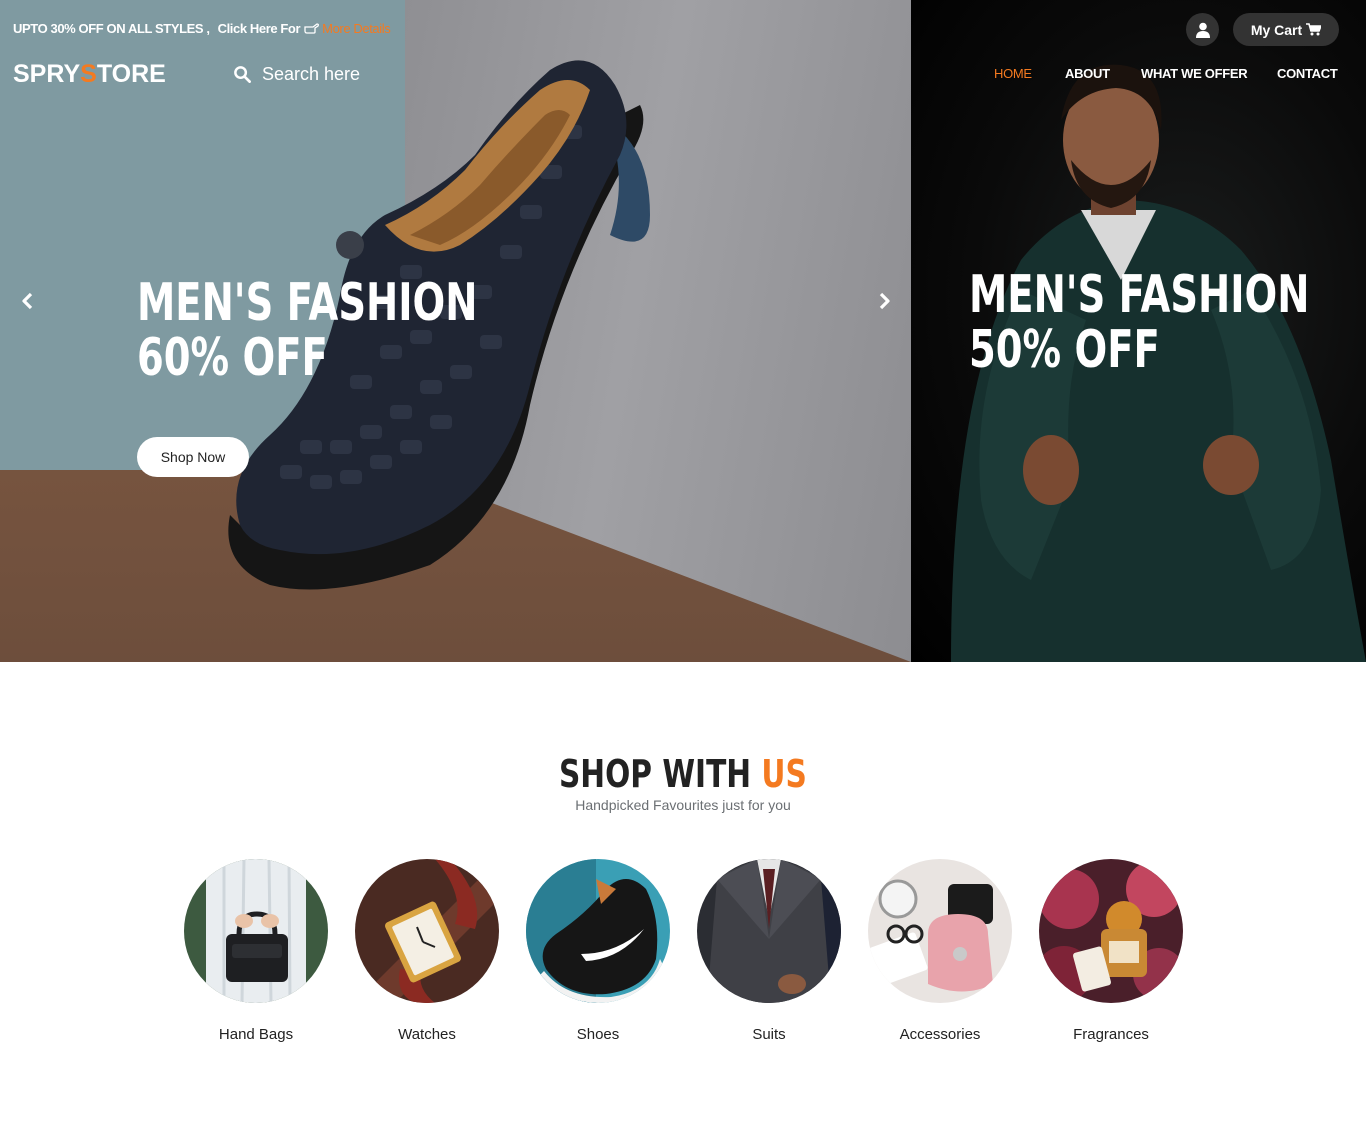  What do you see at coordinates (940, 931) in the screenshot?
I see `category-image-accessories` at bounding box center [940, 931].